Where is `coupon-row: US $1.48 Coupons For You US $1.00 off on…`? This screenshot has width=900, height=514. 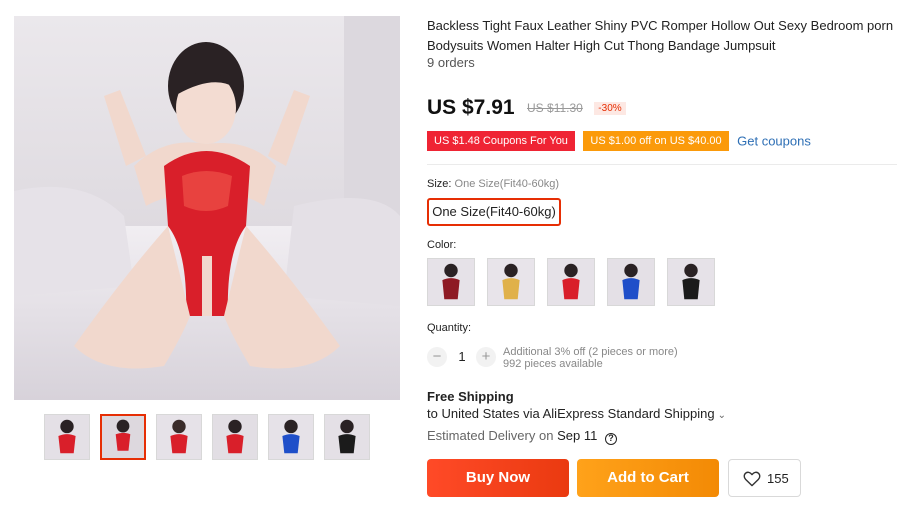 coupon-row: US $1.48 Coupons For You US $1.00 off on… is located at coordinates (619, 141).